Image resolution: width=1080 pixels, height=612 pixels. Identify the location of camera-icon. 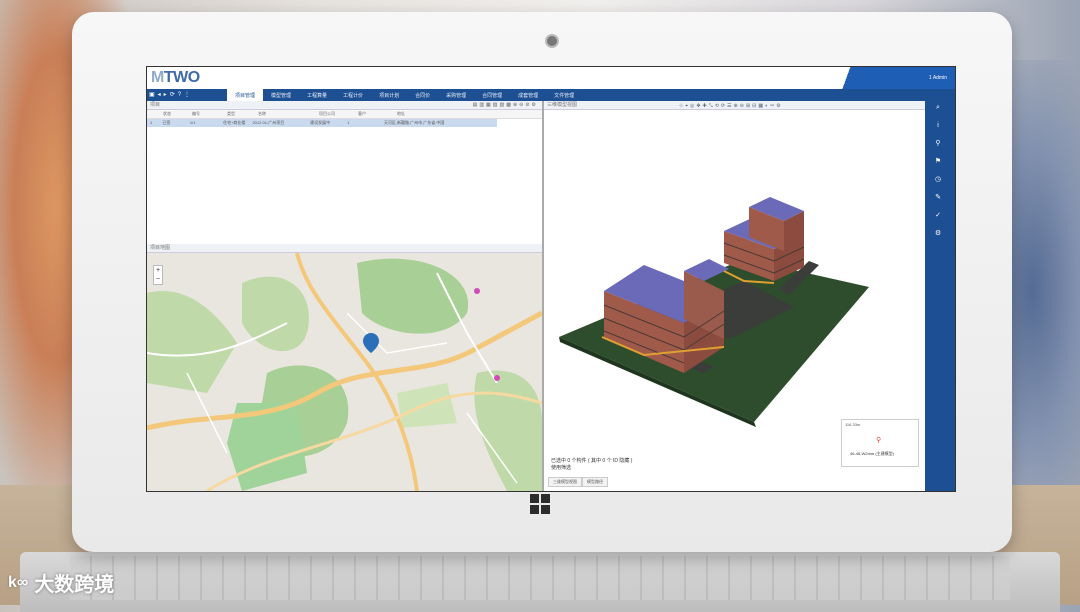
(552, 41).